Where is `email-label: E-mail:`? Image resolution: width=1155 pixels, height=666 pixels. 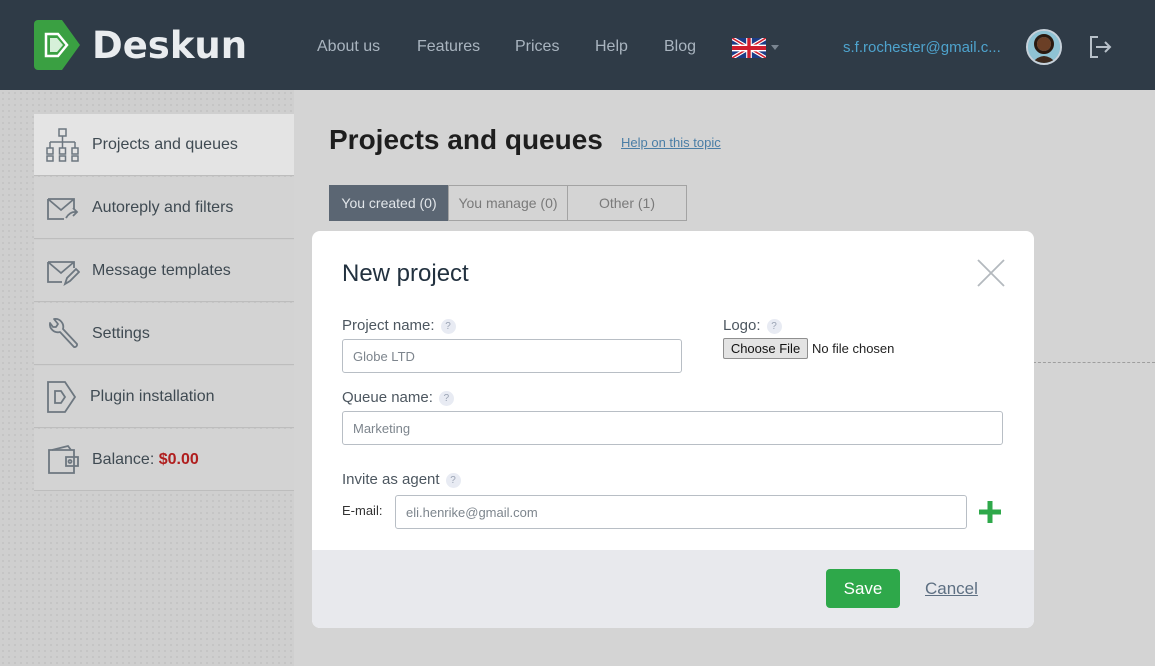 email-label: E-mail: is located at coordinates (362, 510).